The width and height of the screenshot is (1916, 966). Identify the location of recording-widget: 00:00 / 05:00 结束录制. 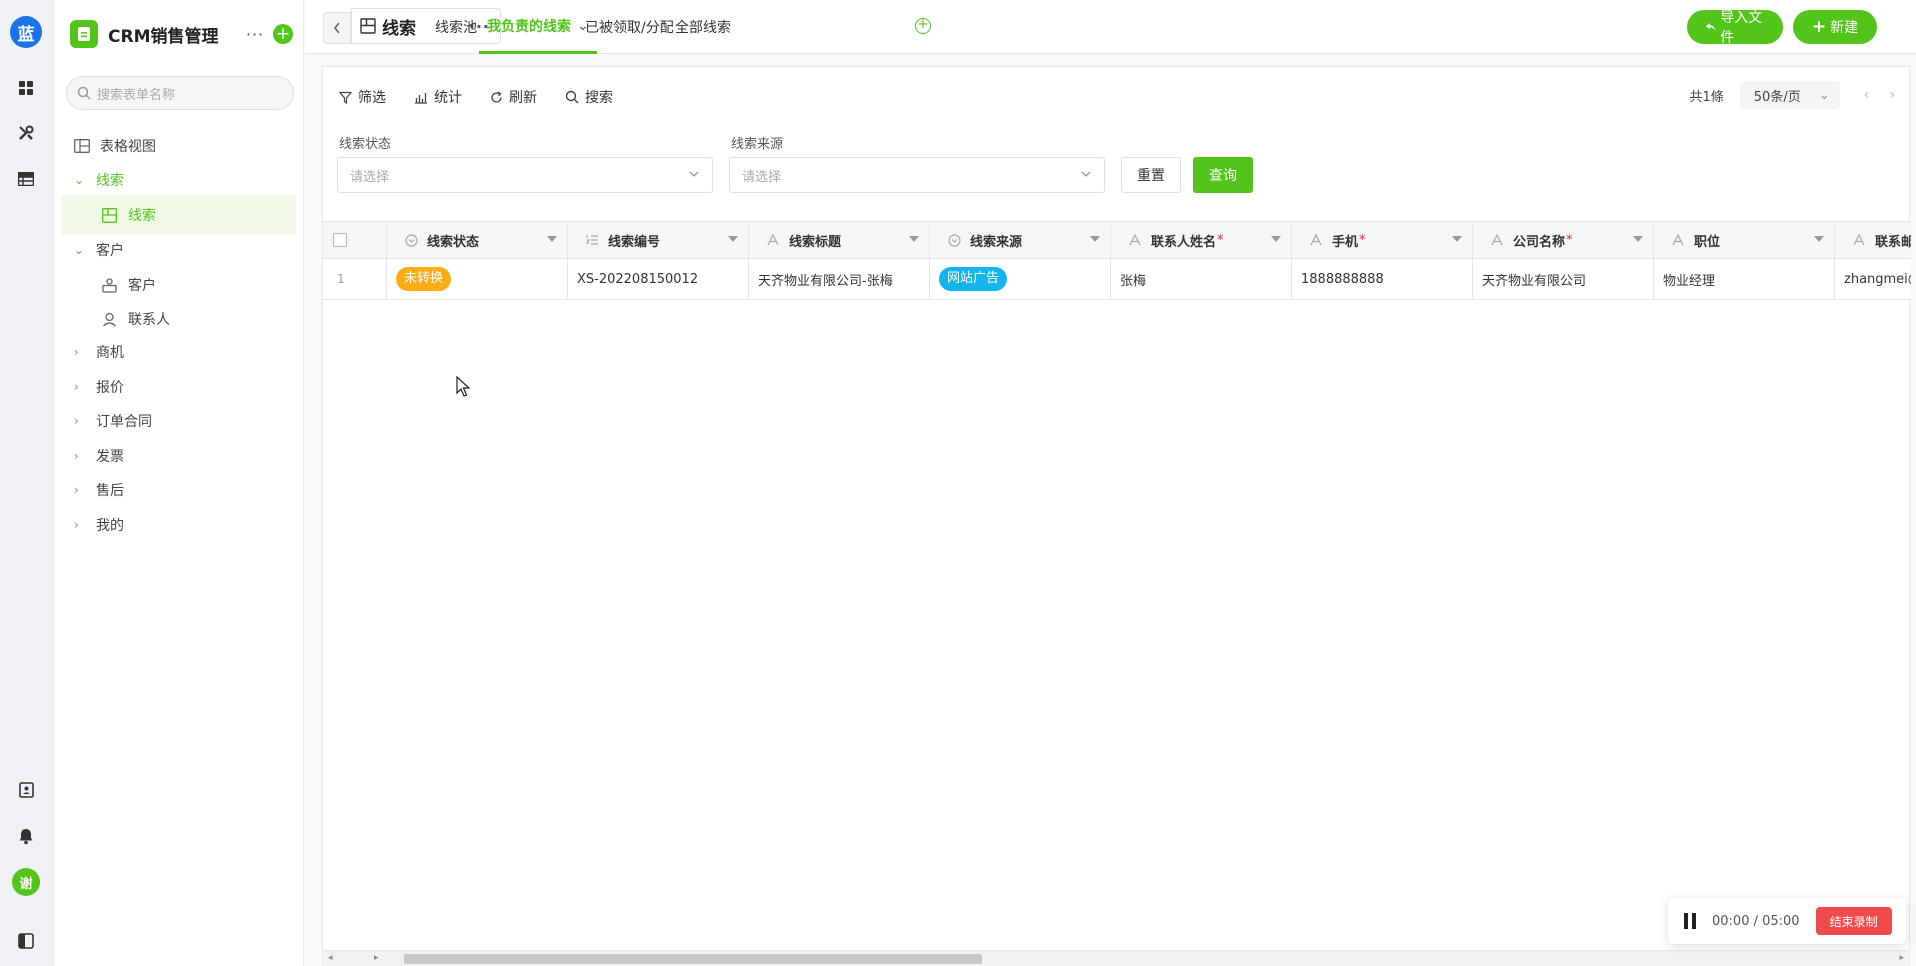
(1787, 921).